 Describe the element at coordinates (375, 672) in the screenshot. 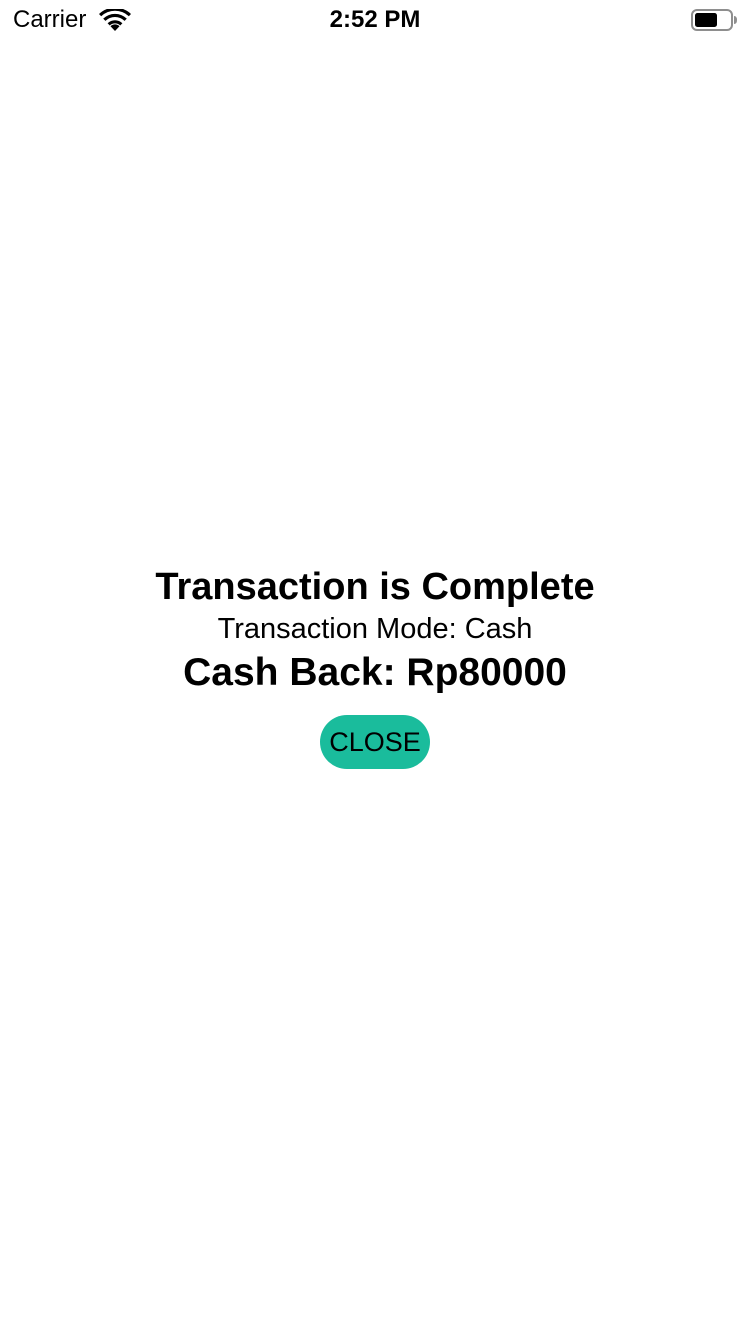

I see `cash-back-text: Cash Back: Rp80000` at that location.